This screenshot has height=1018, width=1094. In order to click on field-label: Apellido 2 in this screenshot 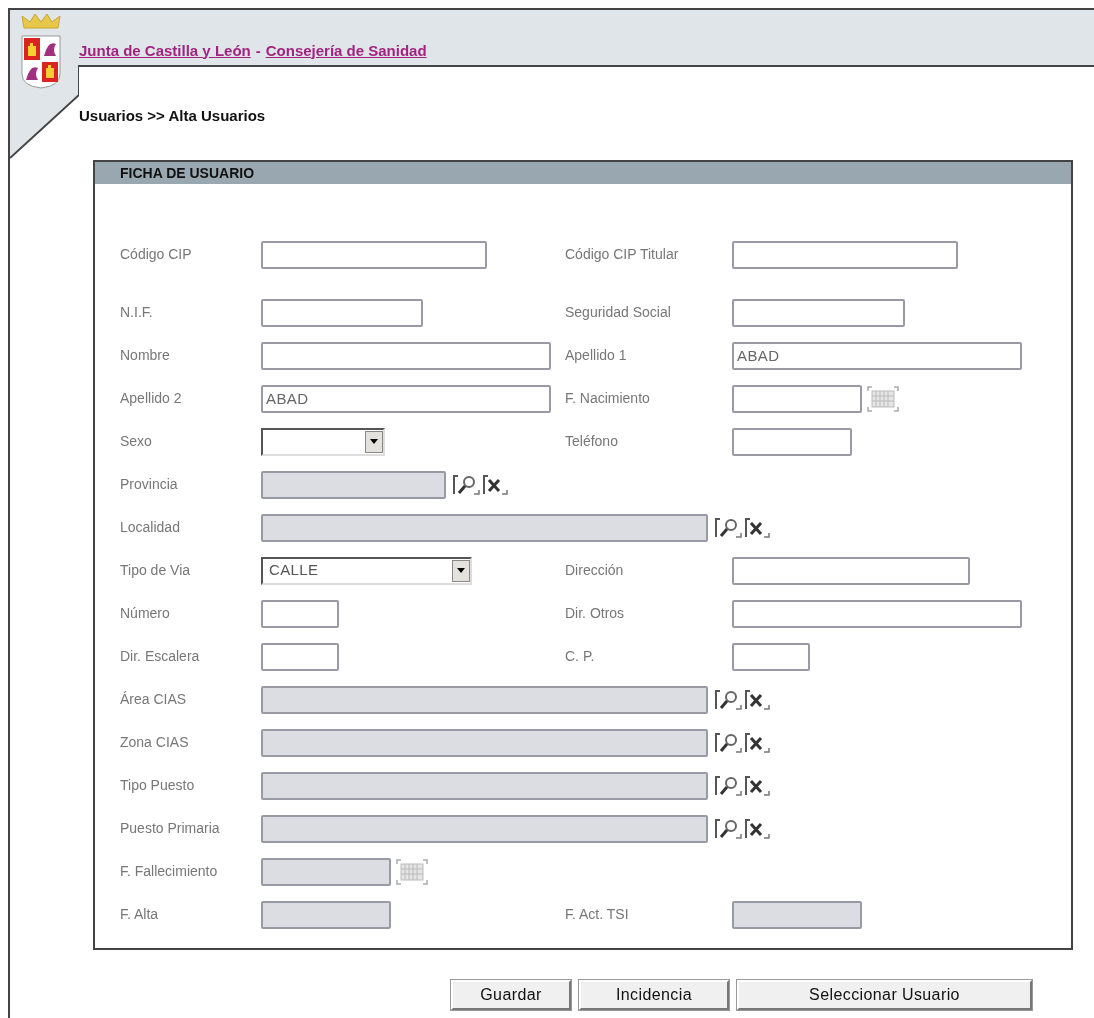, I will do `click(151, 398)`.